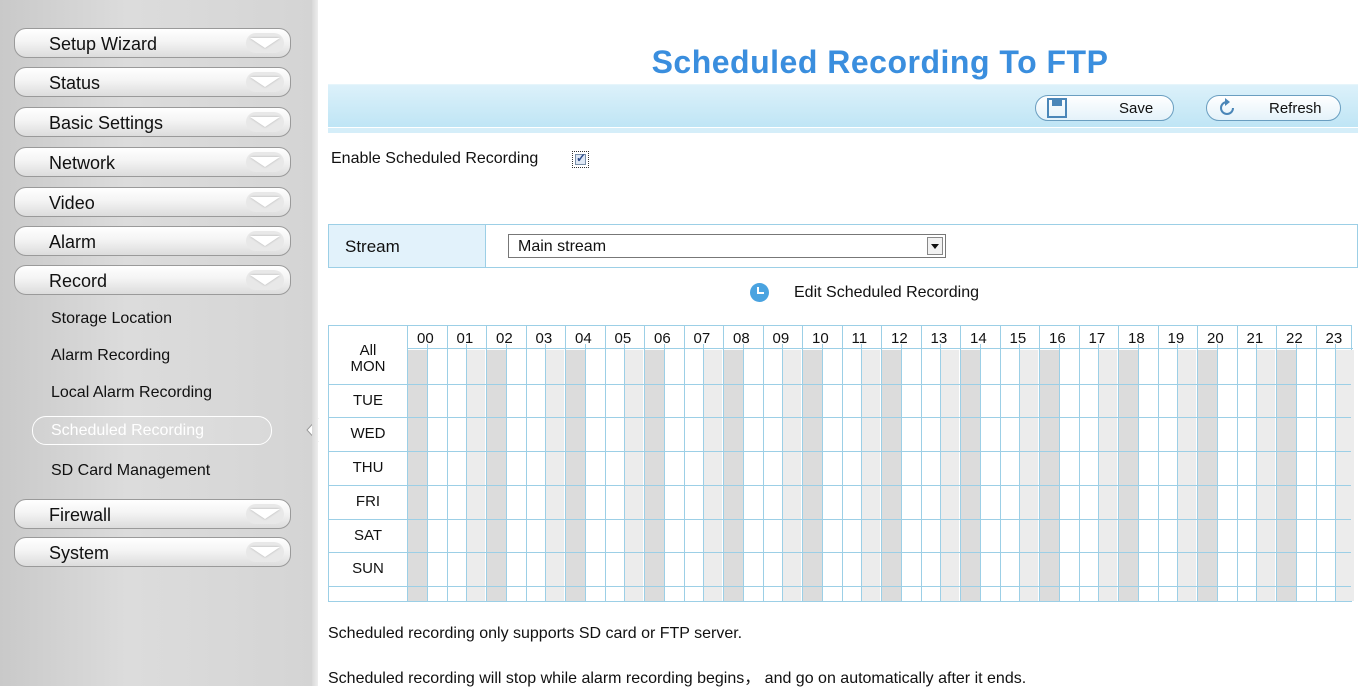 The height and width of the screenshot is (688, 1368). What do you see at coordinates (152, 280) in the screenshot?
I see `menu-record: Record` at bounding box center [152, 280].